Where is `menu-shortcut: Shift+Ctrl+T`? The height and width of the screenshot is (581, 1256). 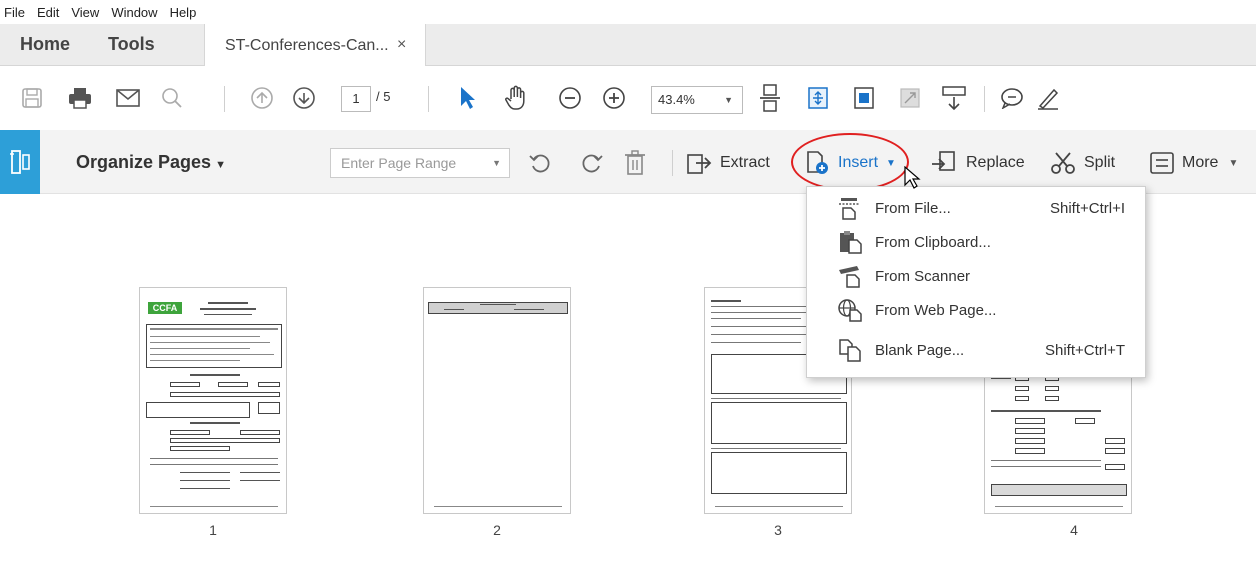
menu-shortcut: Shift+Ctrl+T is located at coordinates (1084, 350).